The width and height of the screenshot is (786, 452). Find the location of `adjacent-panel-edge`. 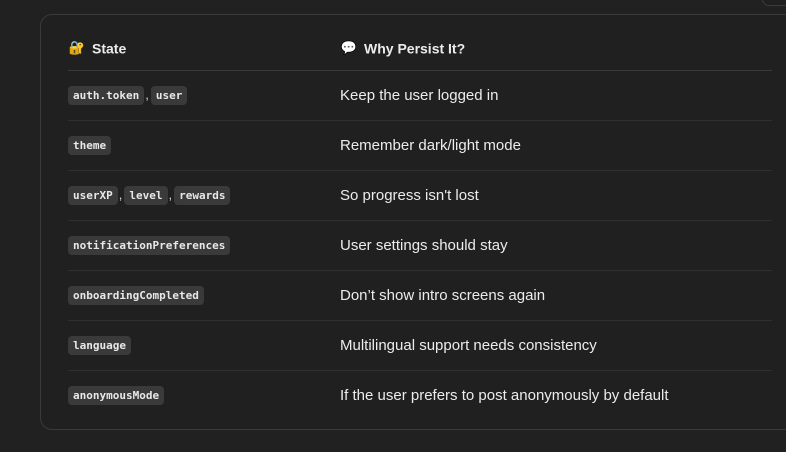

adjacent-panel-edge is located at coordinates (774, 3).